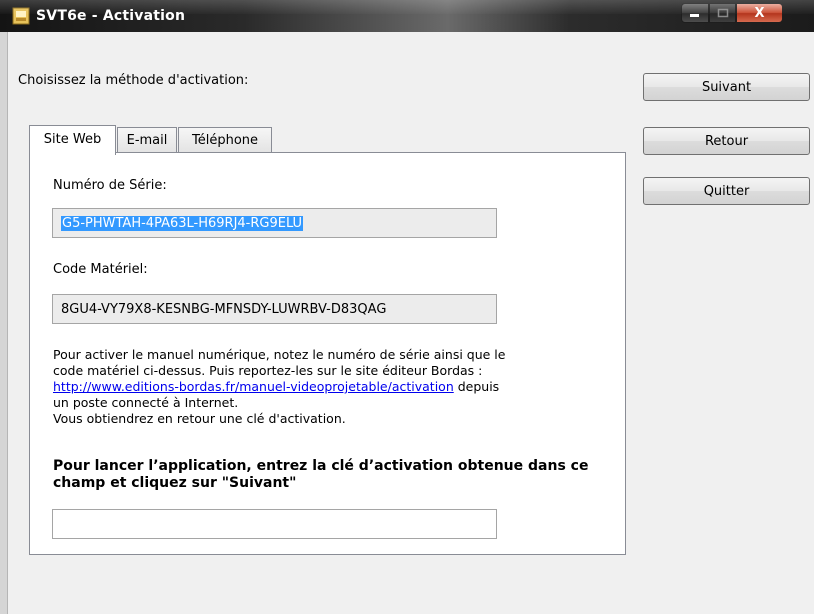 Image resolution: width=814 pixels, height=614 pixels. What do you see at coordinates (695, 13) in the screenshot?
I see `minimize-button` at bounding box center [695, 13].